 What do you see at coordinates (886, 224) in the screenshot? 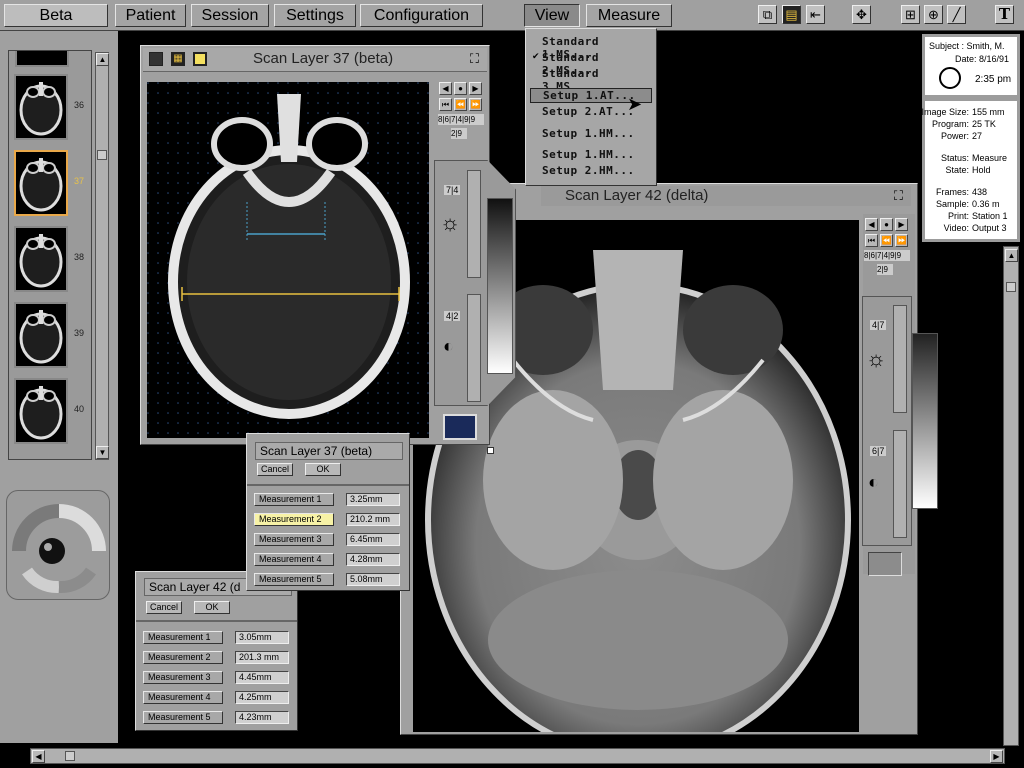
I see `window-b-play-icon: ●` at bounding box center [886, 224].